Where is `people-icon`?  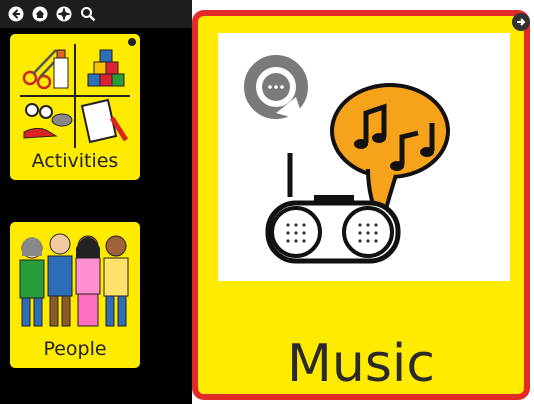
people-icon is located at coordinates (74, 280).